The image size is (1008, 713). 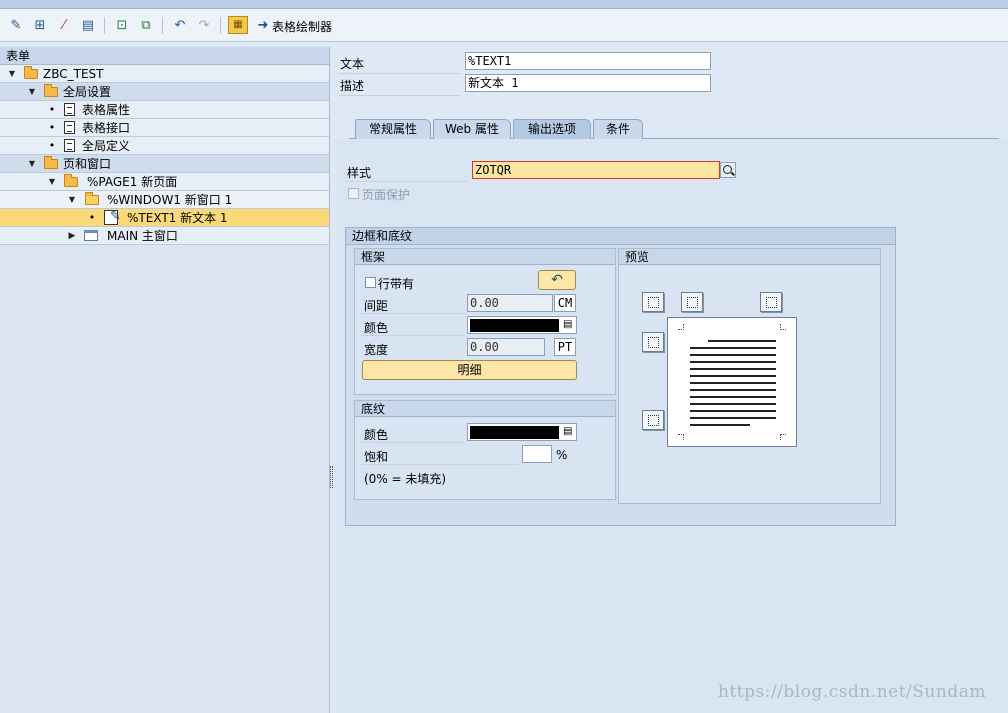 I want to click on border-left-top-button, so click(x=653, y=302).